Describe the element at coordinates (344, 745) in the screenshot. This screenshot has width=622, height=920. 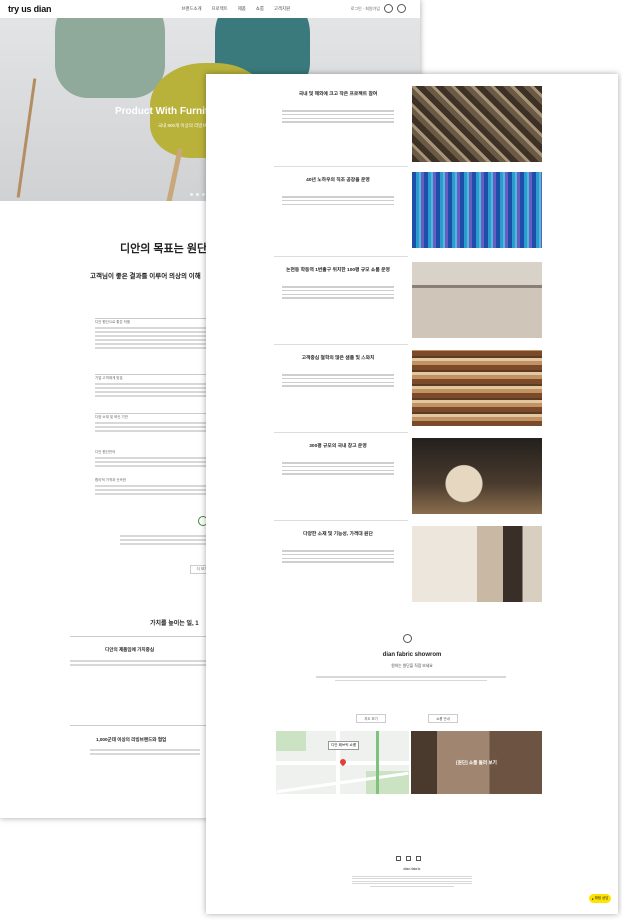
I see `map-label: 디안 패브릭 쇼룸` at that location.